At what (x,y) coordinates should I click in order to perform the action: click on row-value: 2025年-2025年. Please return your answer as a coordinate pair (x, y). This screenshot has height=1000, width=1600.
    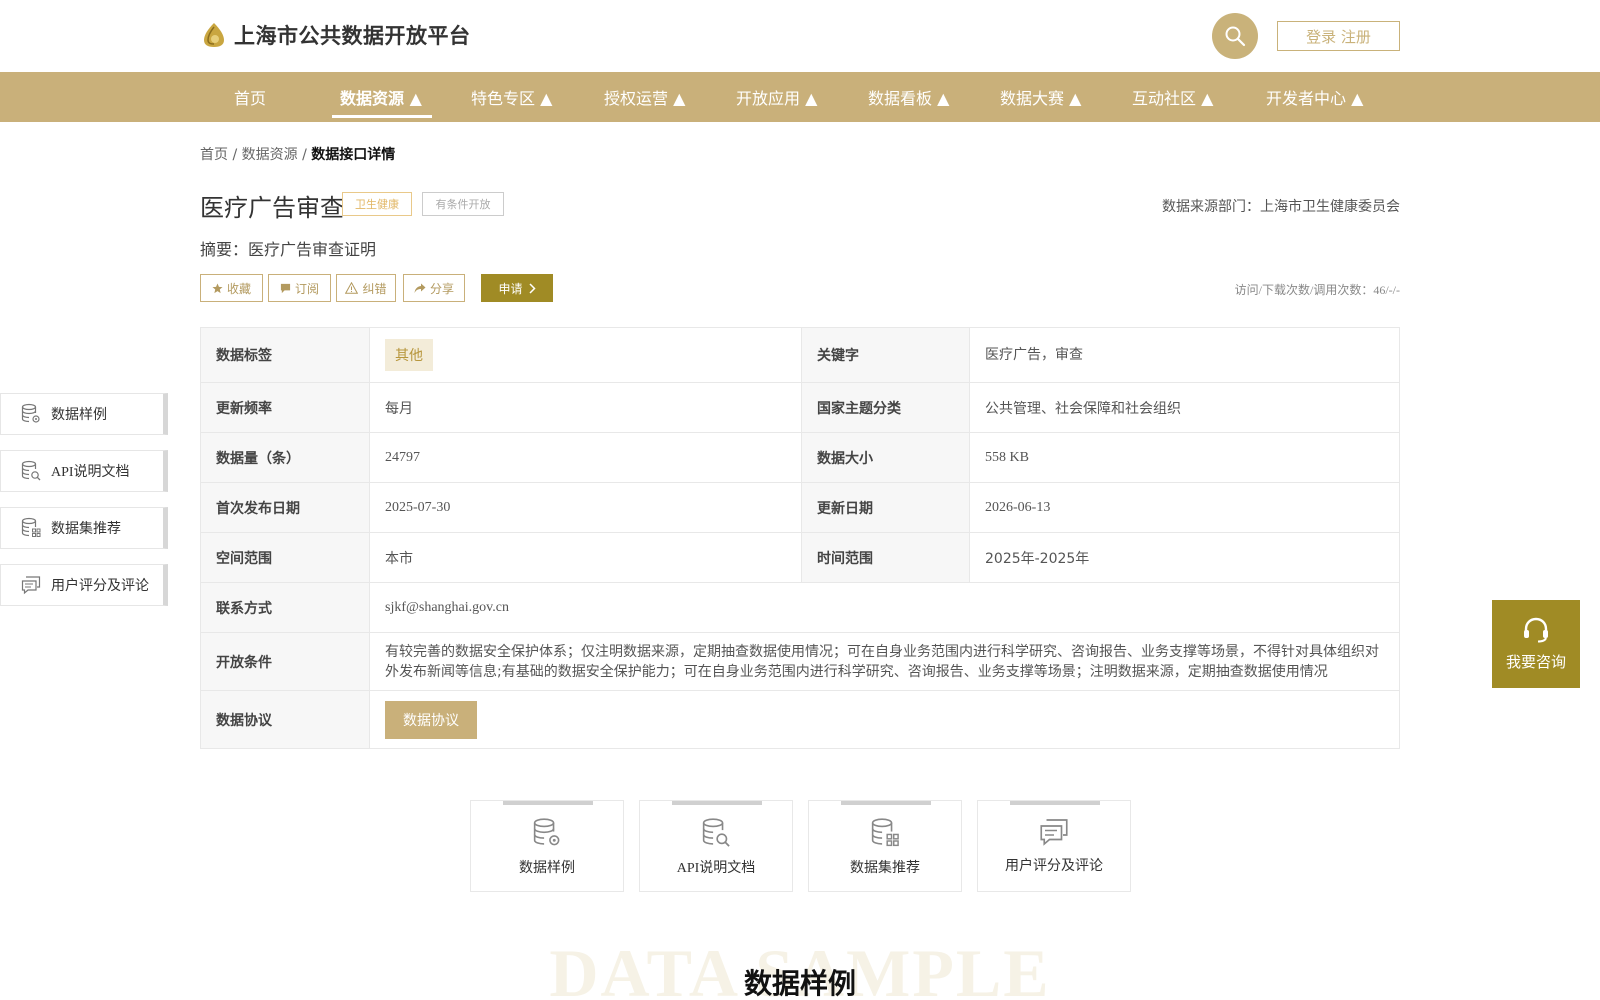
    Looking at the image, I should click on (1184, 557).